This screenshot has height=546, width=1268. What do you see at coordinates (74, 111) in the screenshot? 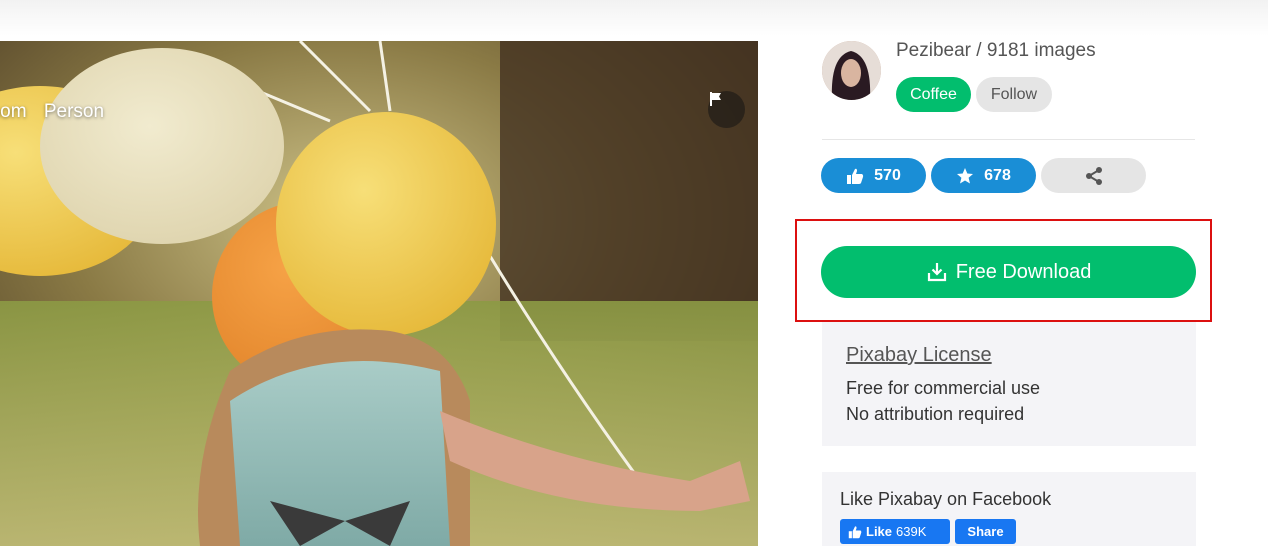
I see `tag-person: Person` at bounding box center [74, 111].